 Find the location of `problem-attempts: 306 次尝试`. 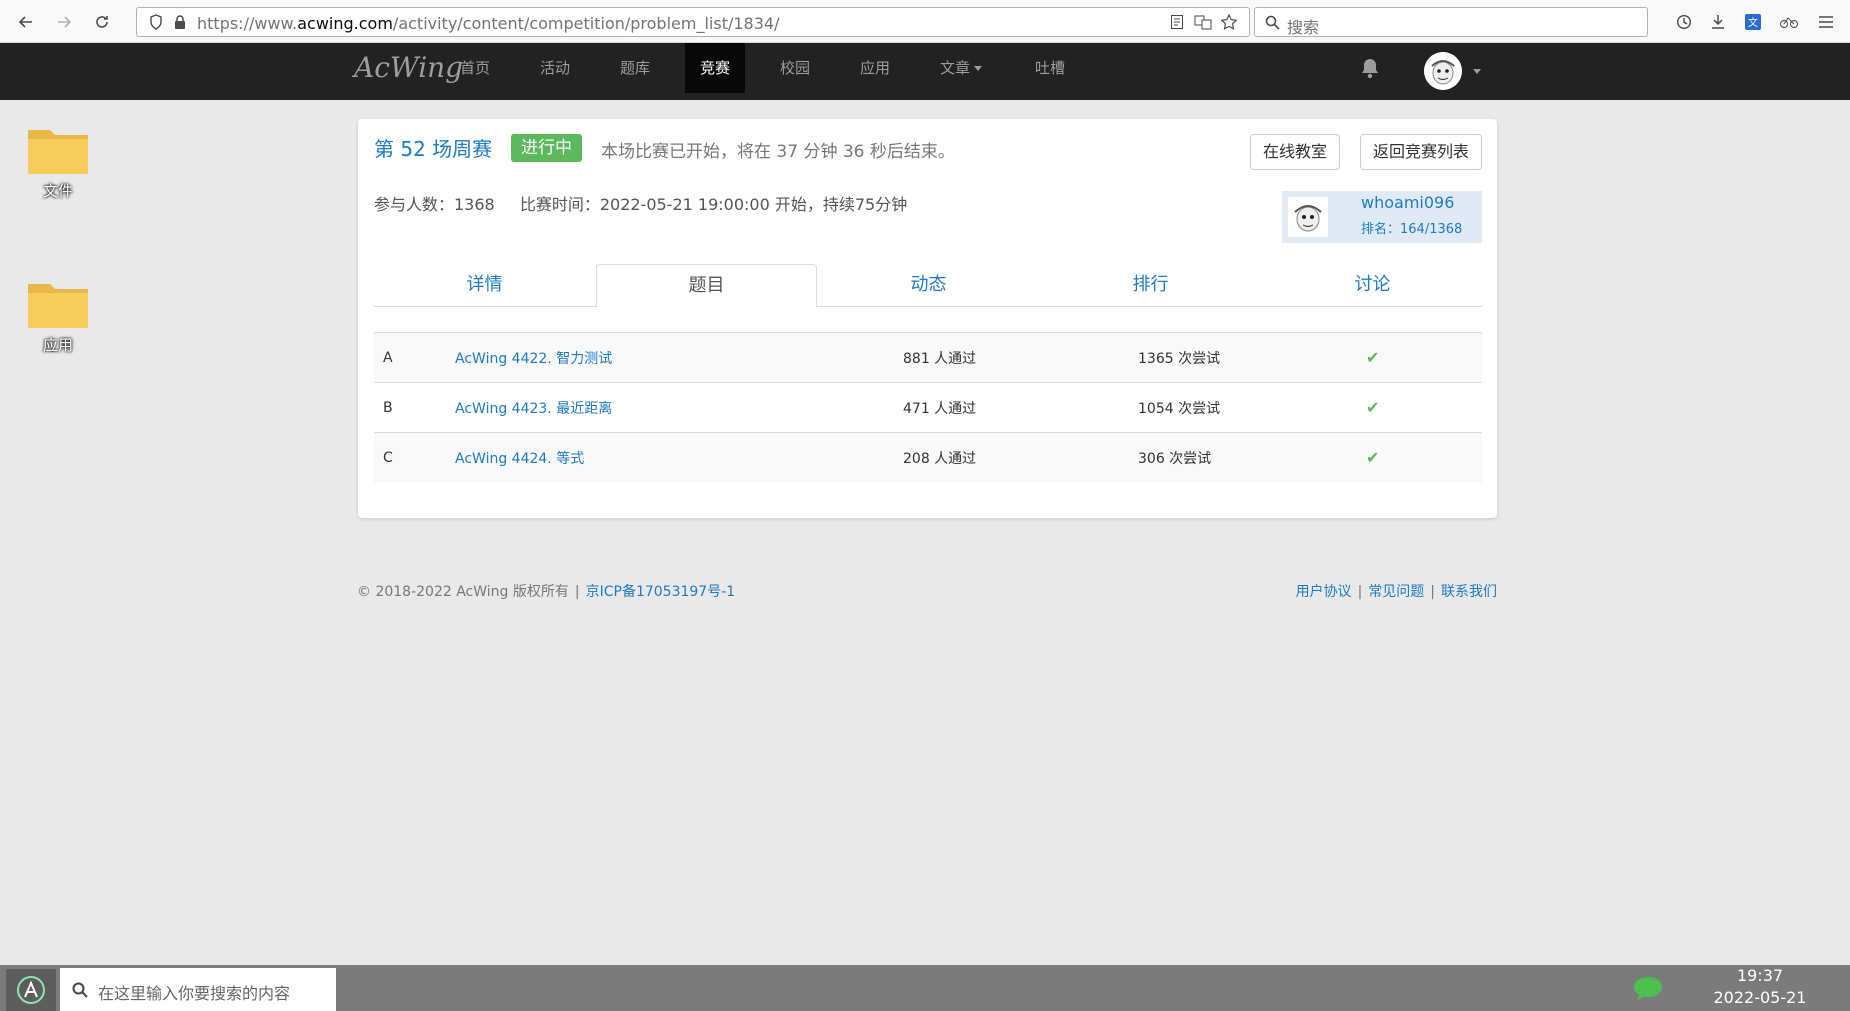

problem-attempts: 306 次尝试 is located at coordinates (1243, 457).